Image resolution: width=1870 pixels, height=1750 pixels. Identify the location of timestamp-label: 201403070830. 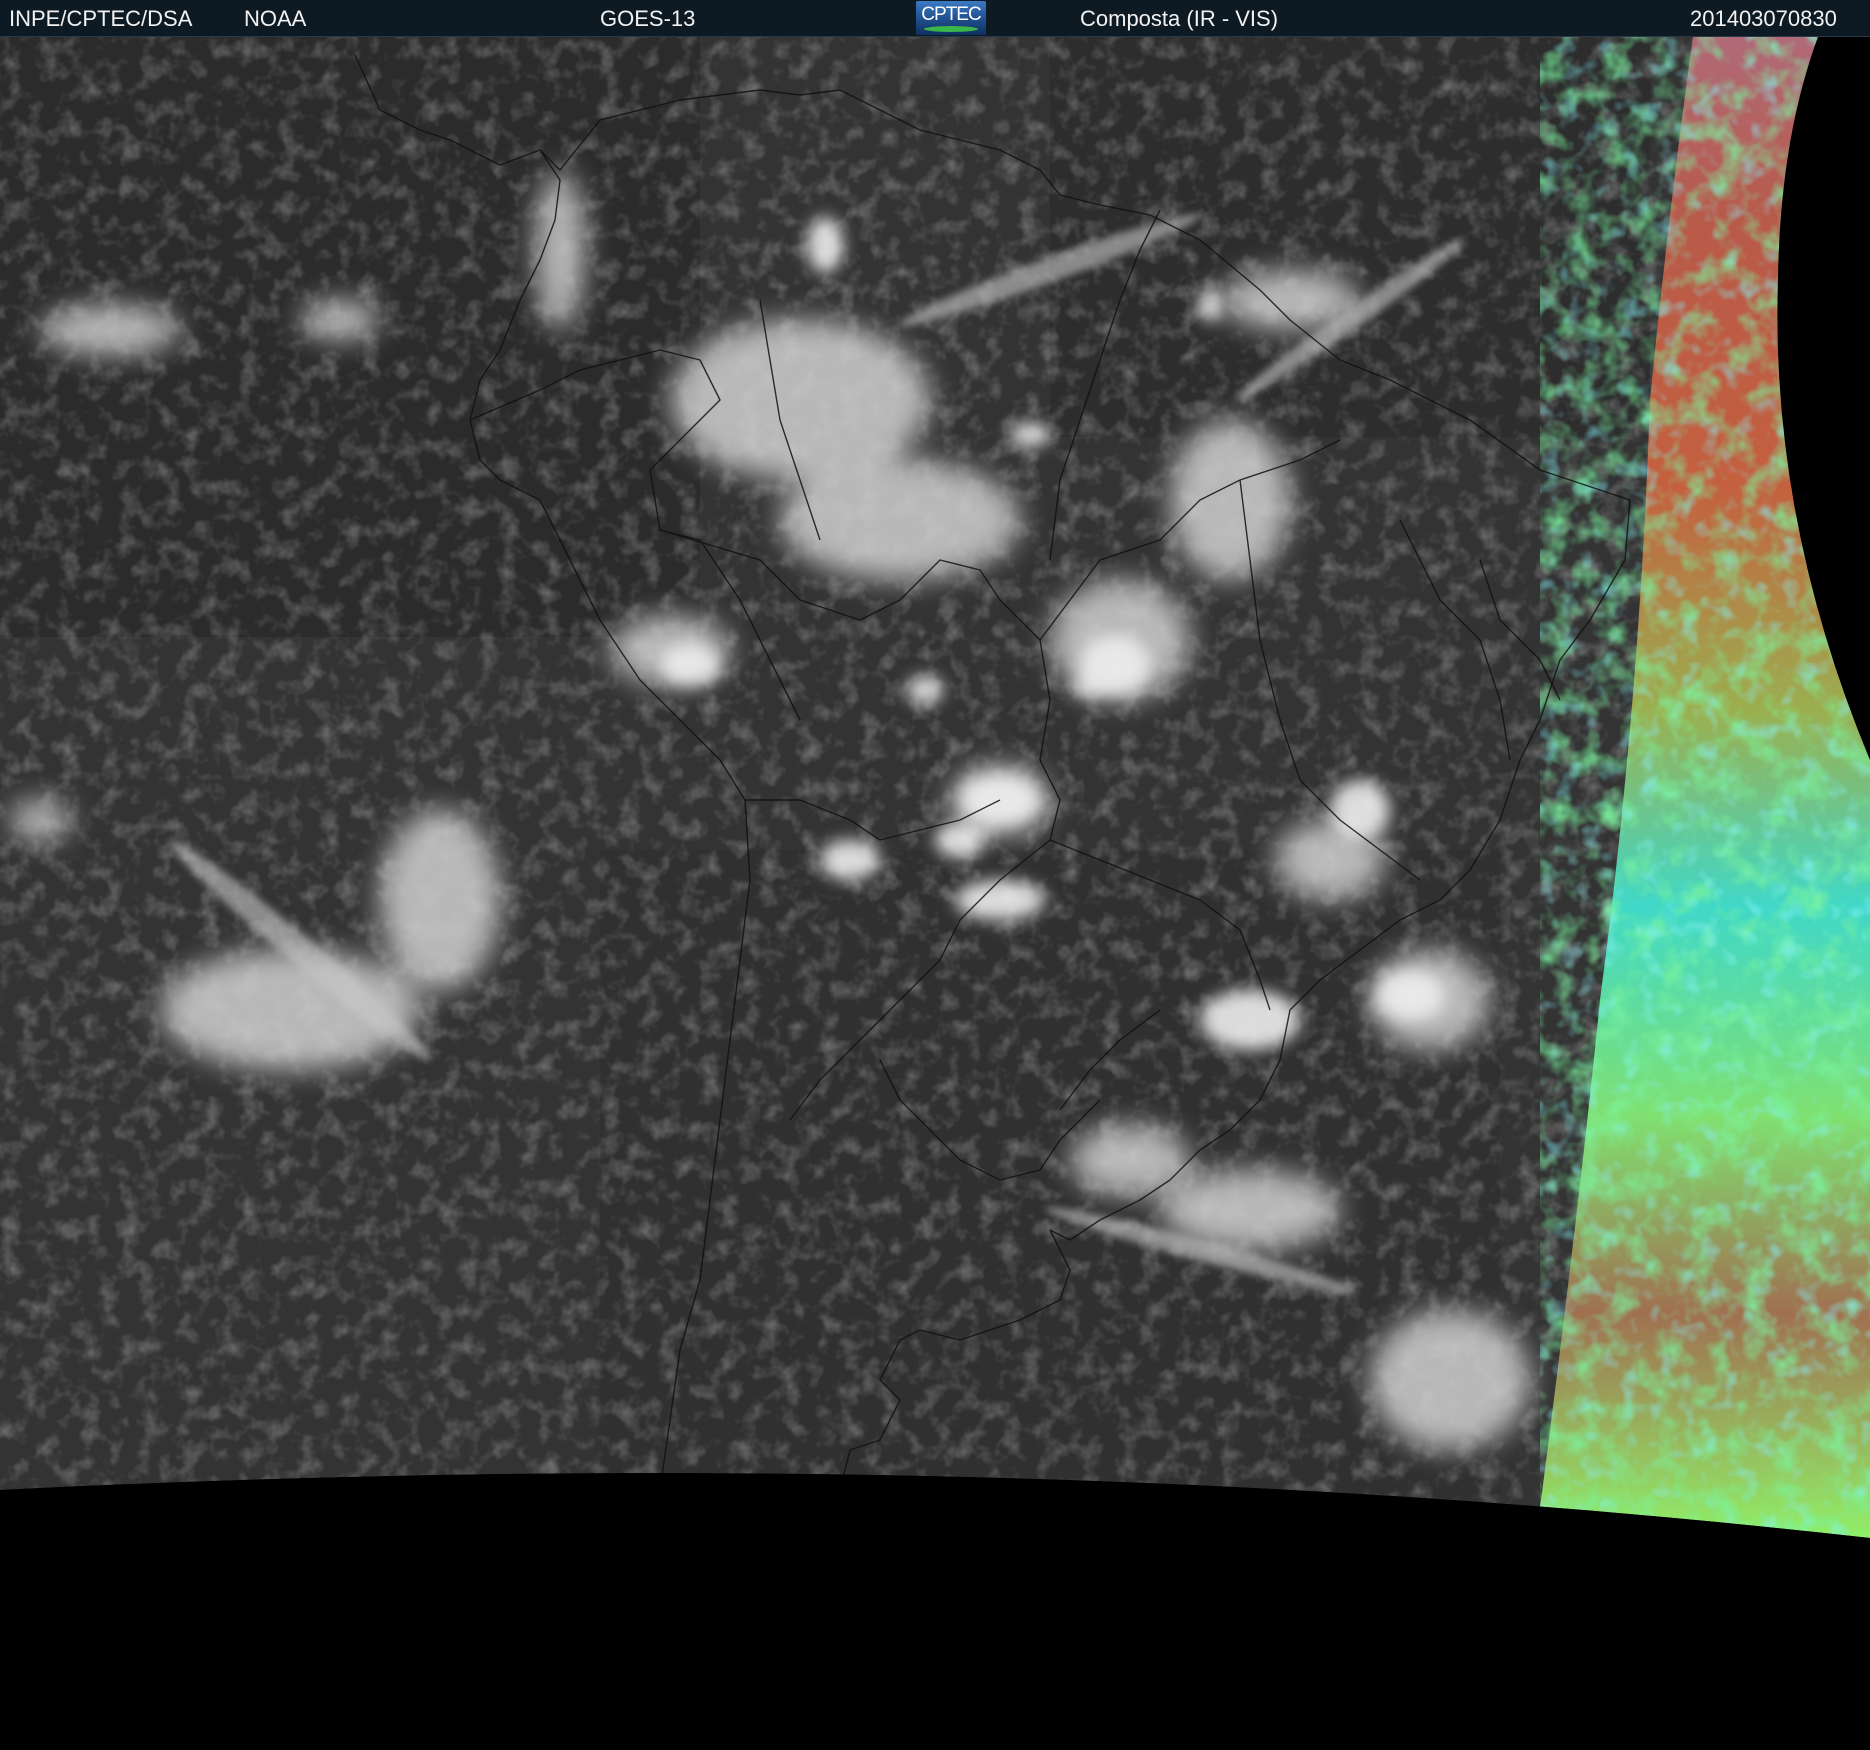
(1763, 18).